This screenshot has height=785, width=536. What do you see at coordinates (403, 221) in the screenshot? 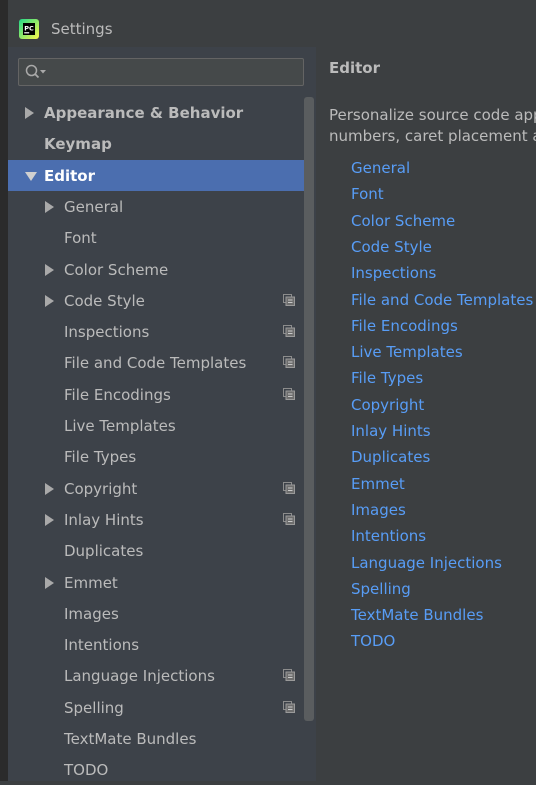
I see `link-color-scheme: Color Scheme` at bounding box center [403, 221].